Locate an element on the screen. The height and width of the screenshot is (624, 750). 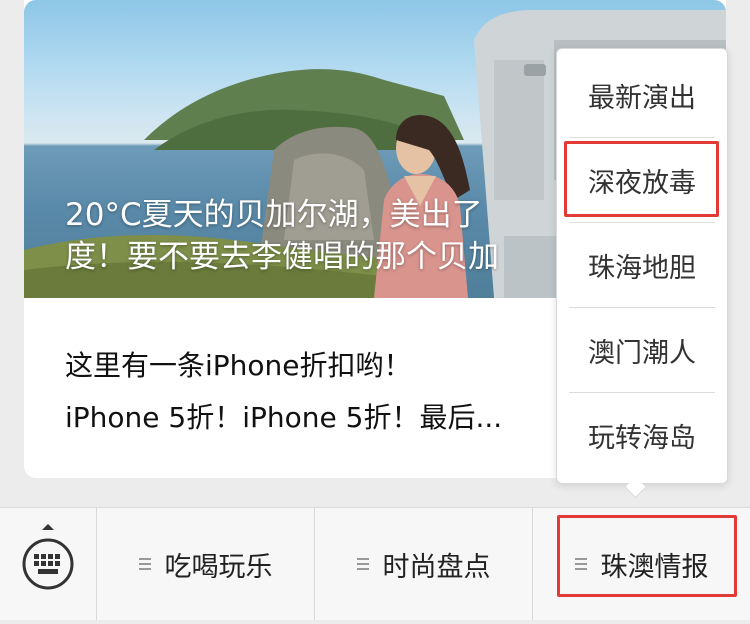
submenu-item-label: 玩转海岛 is located at coordinates (642, 438).